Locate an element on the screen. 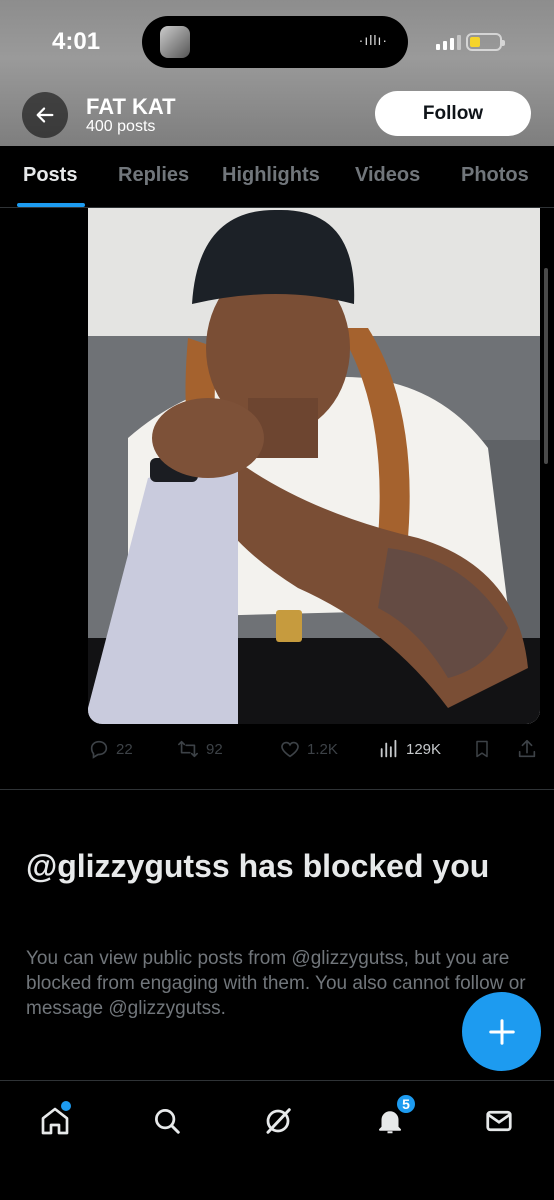  tab-videos: Videos is located at coordinates (387, 175).